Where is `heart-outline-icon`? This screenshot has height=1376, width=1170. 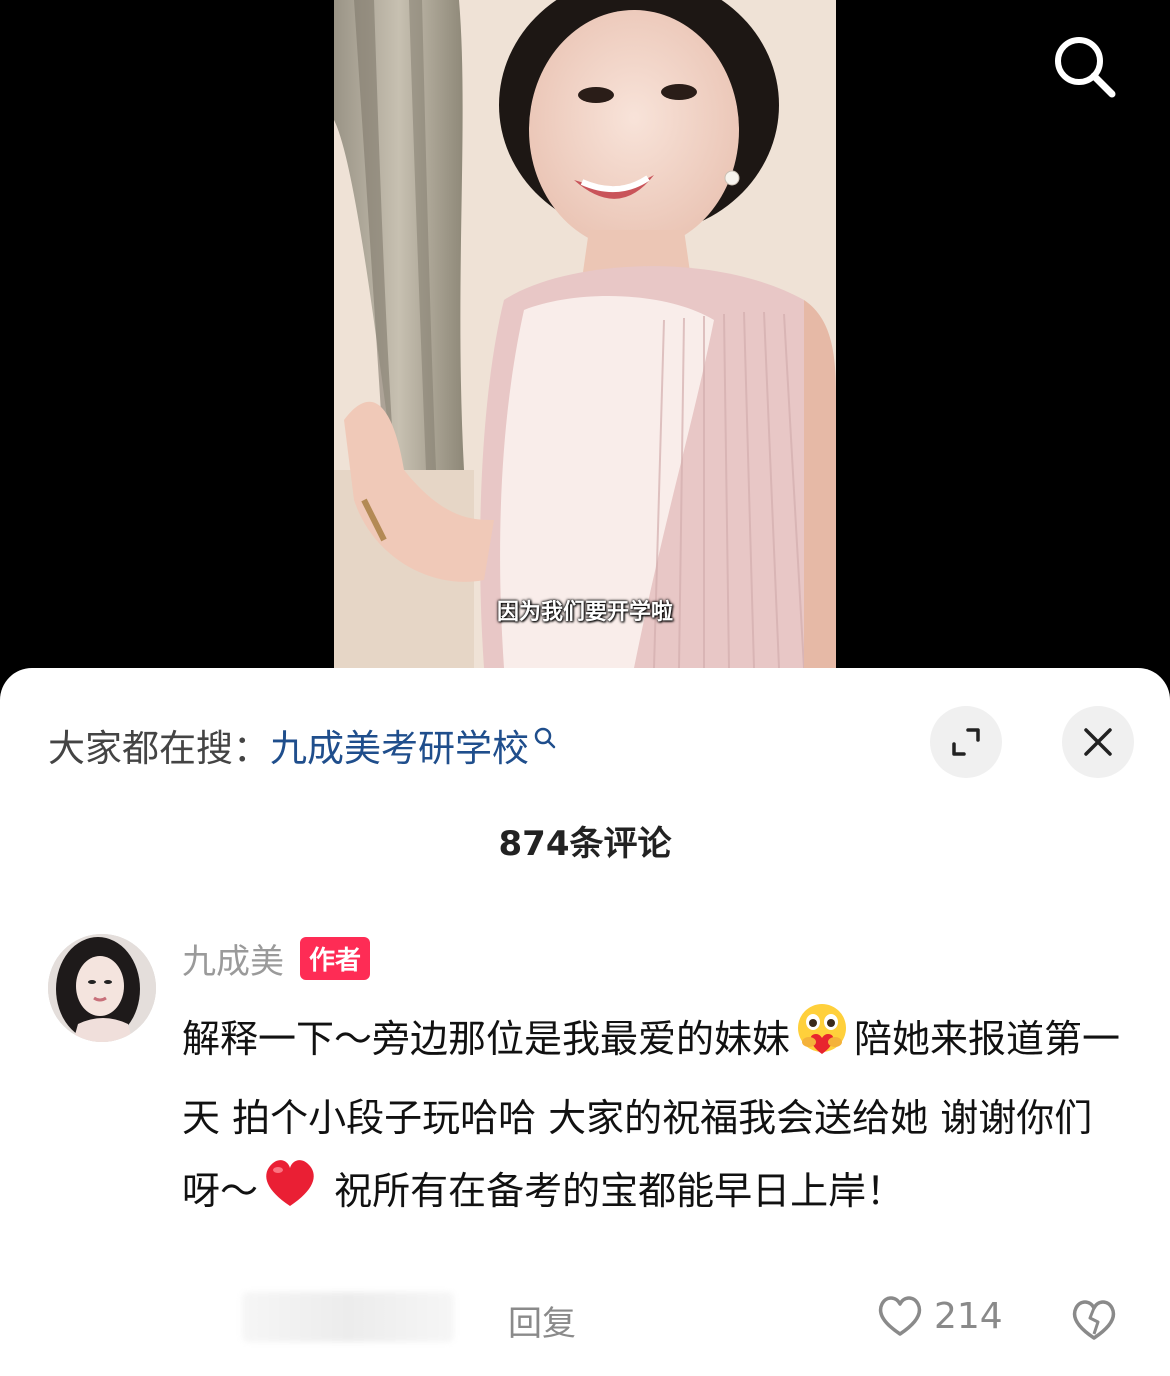 heart-outline-icon is located at coordinates (900, 1316).